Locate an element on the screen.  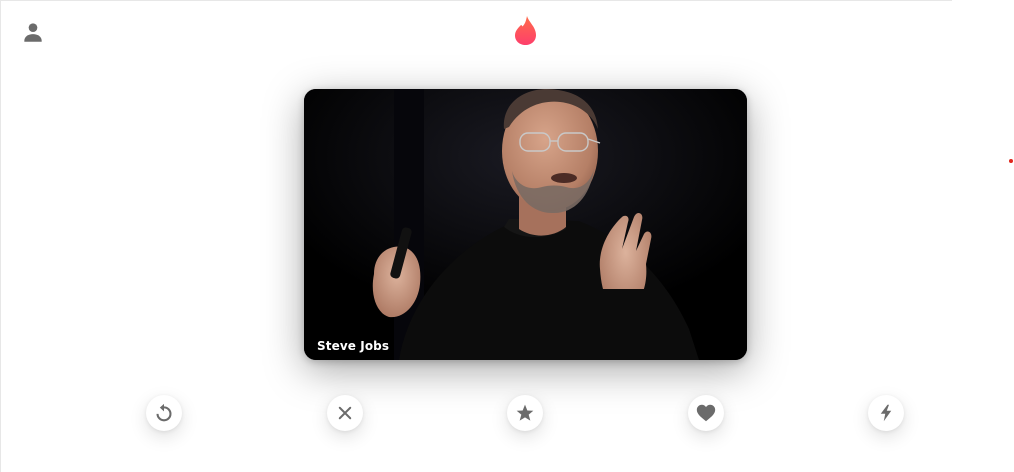
star-icon is located at coordinates (525, 412).